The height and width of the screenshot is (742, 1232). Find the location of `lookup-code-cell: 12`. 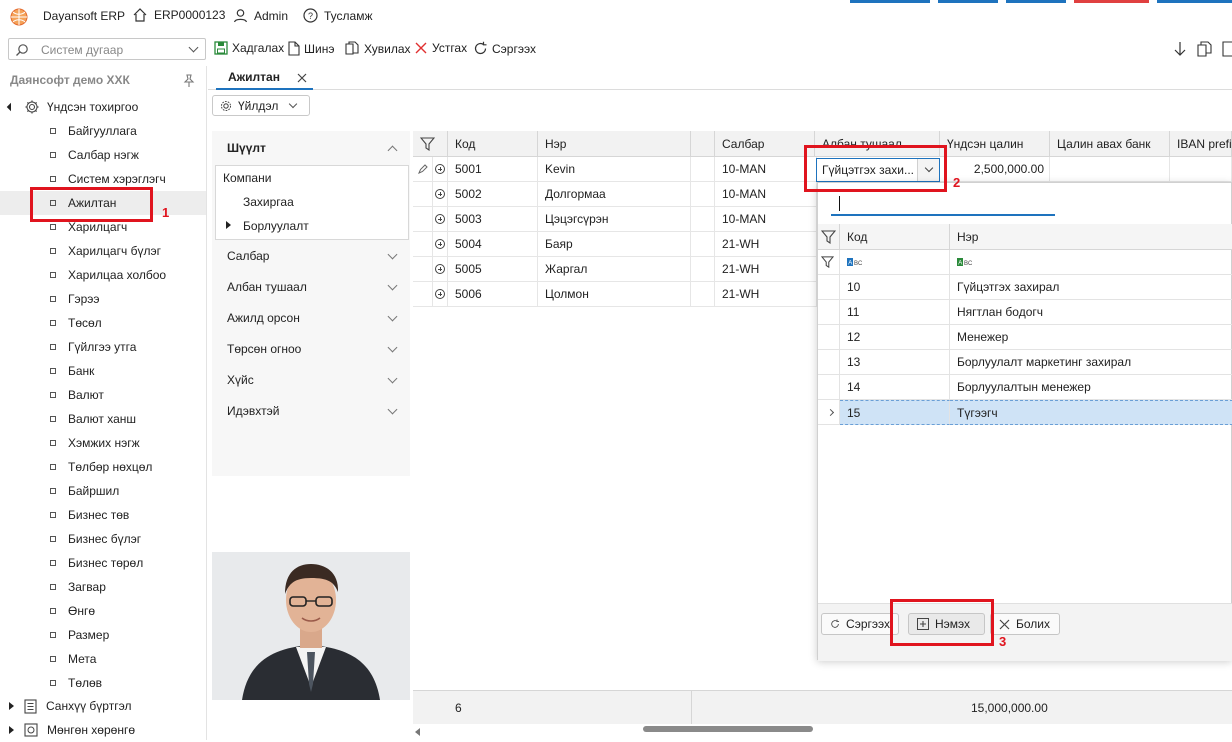

lookup-code-cell: 12 is located at coordinates (895, 337).